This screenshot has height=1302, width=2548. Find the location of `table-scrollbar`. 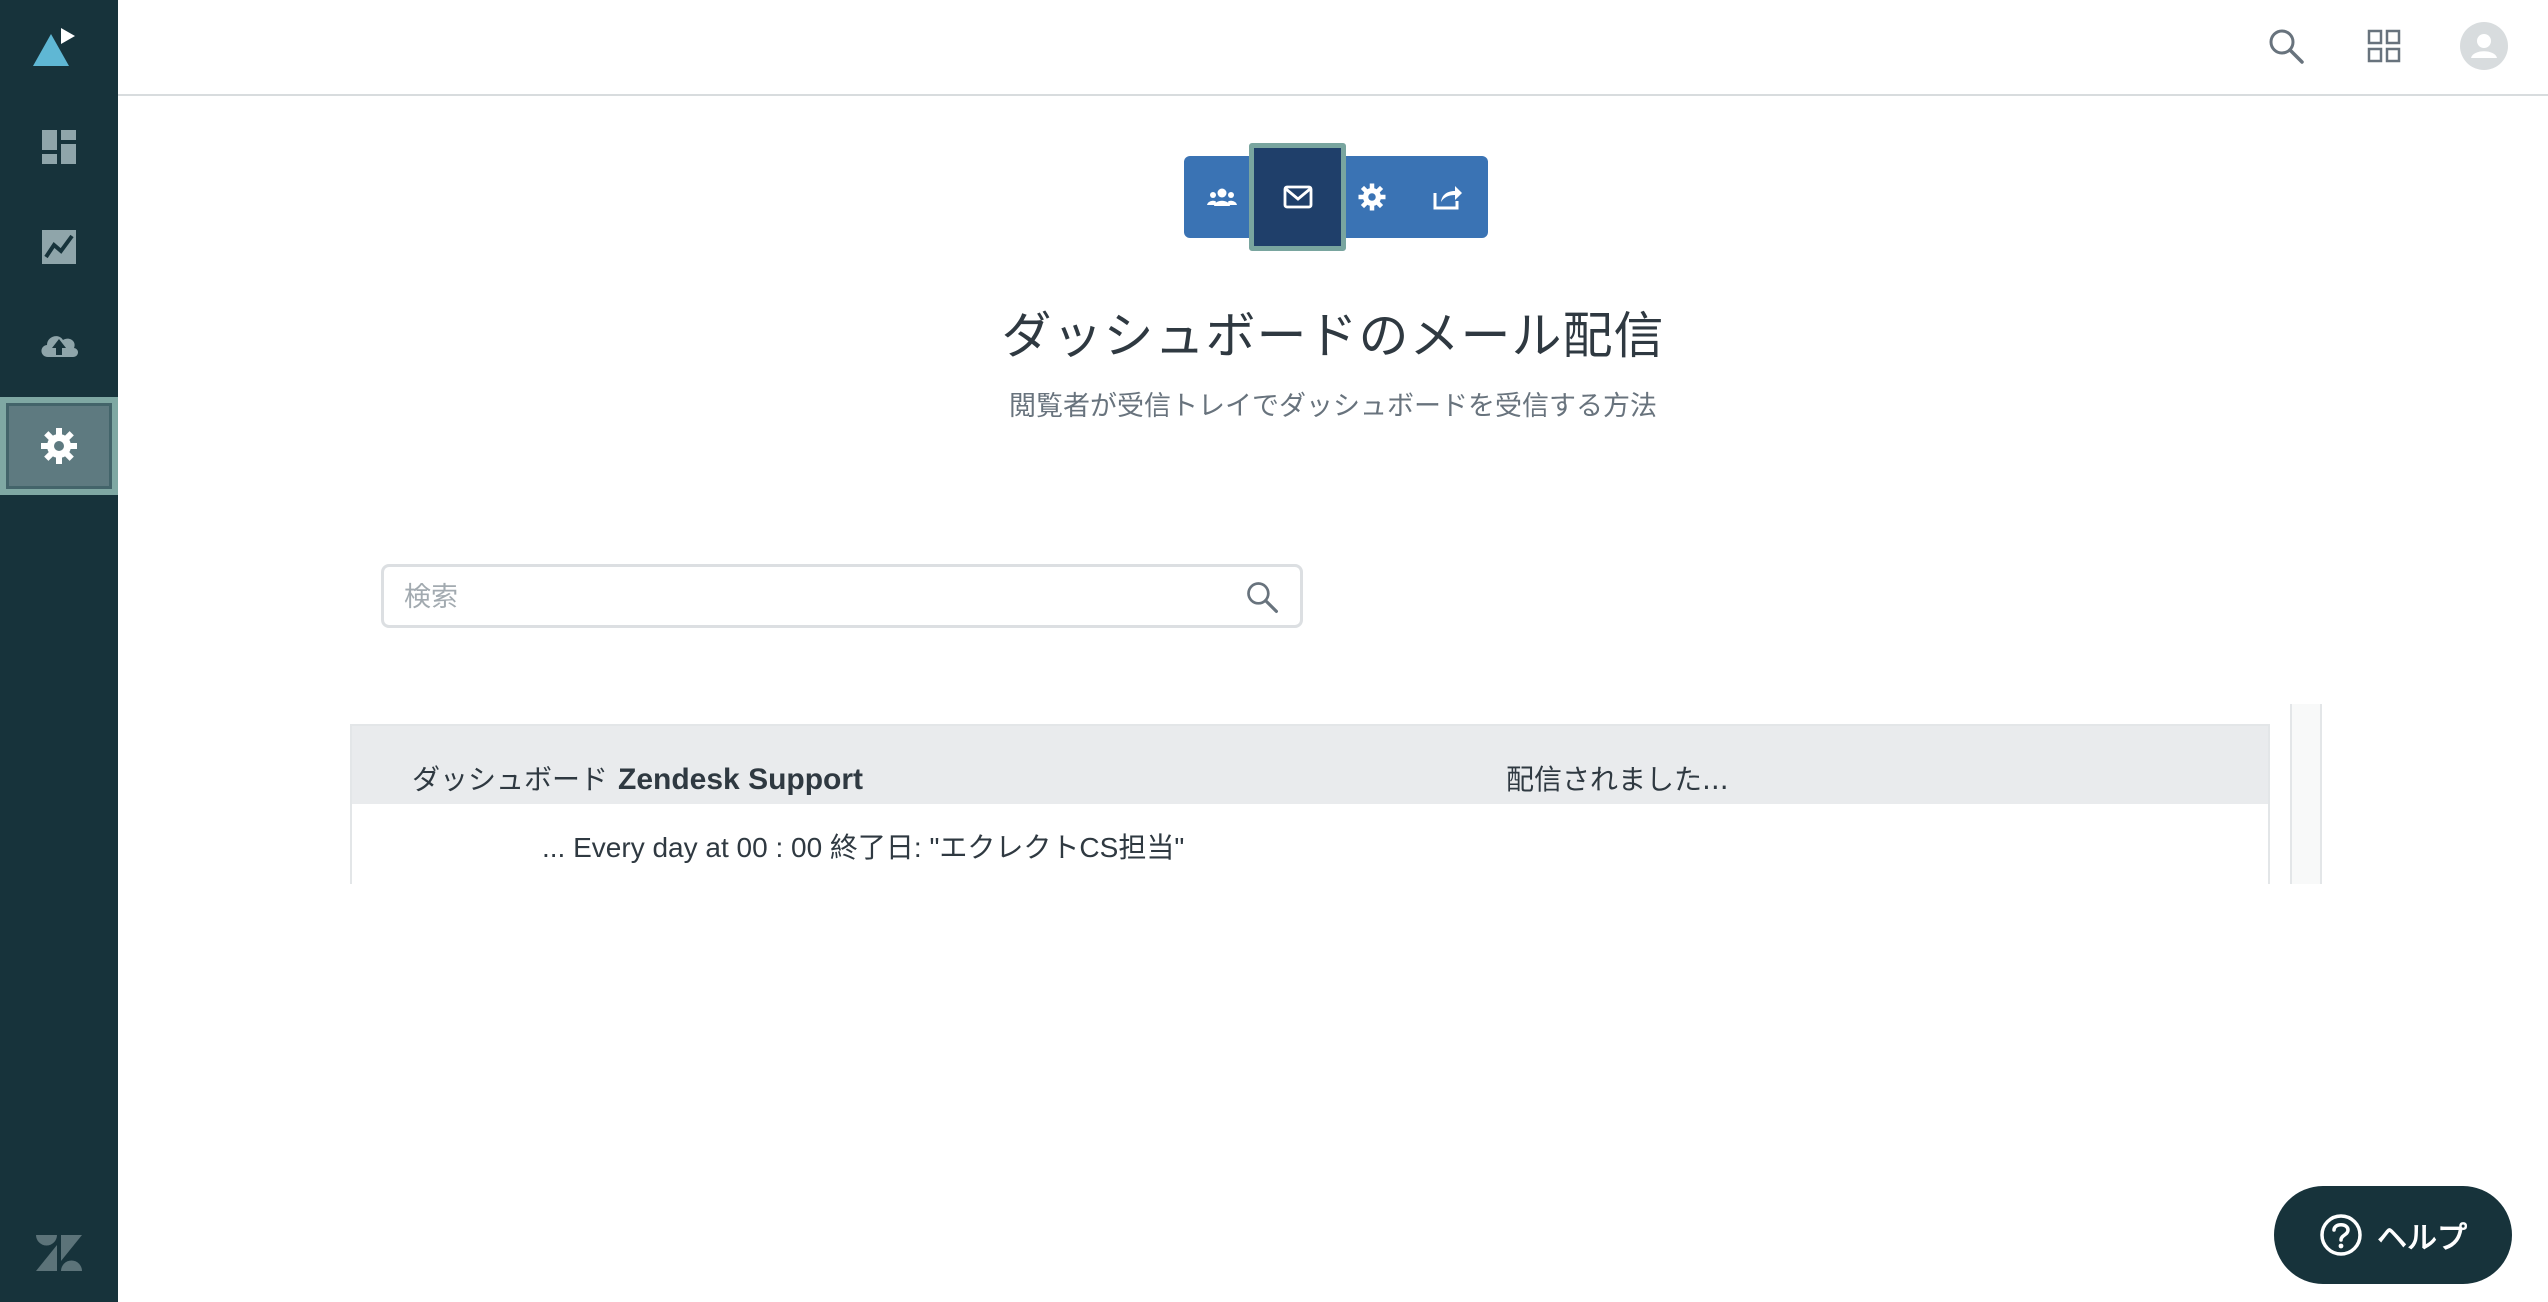

table-scrollbar is located at coordinates (2306, 794).